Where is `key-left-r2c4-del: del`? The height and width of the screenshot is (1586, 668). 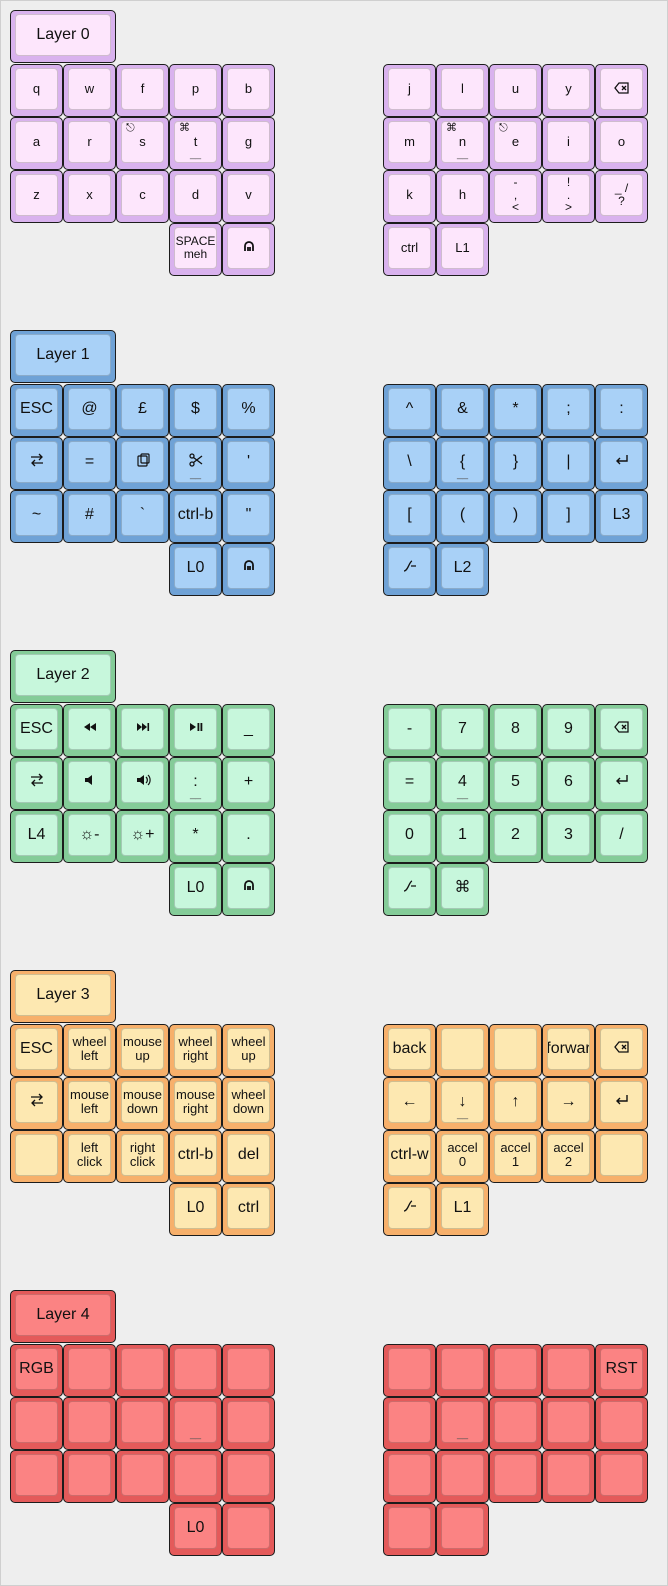 key-left-r2c4-del: del is located at coordinates (248, 1156).